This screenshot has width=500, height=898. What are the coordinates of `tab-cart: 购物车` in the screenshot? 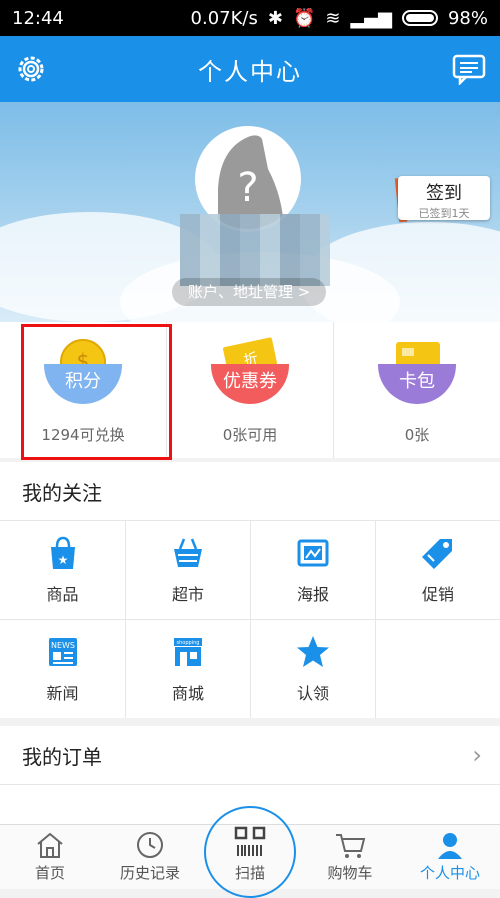 It's located at (350, 857).